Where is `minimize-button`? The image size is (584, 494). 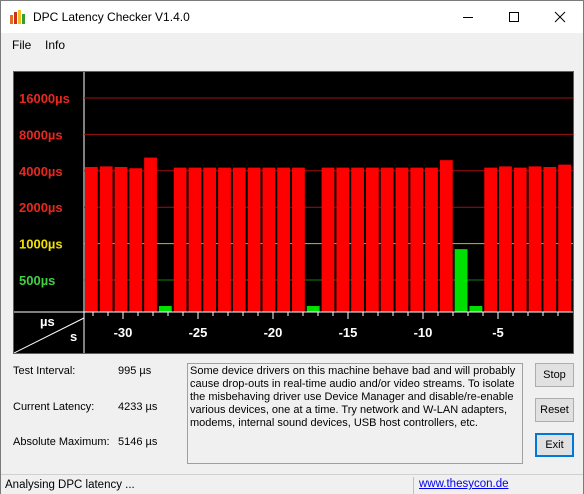
minimize-button is located at coordinates (468, 17).